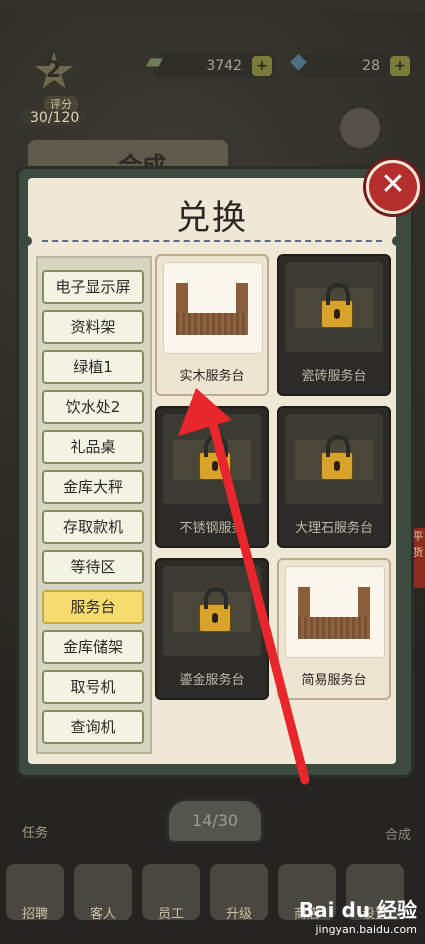 The image size is (425, 944). Describe the element at coordinates (366, 929) in the screenshot. I see `watermark-url: jingyan.baidu.com` at that location.